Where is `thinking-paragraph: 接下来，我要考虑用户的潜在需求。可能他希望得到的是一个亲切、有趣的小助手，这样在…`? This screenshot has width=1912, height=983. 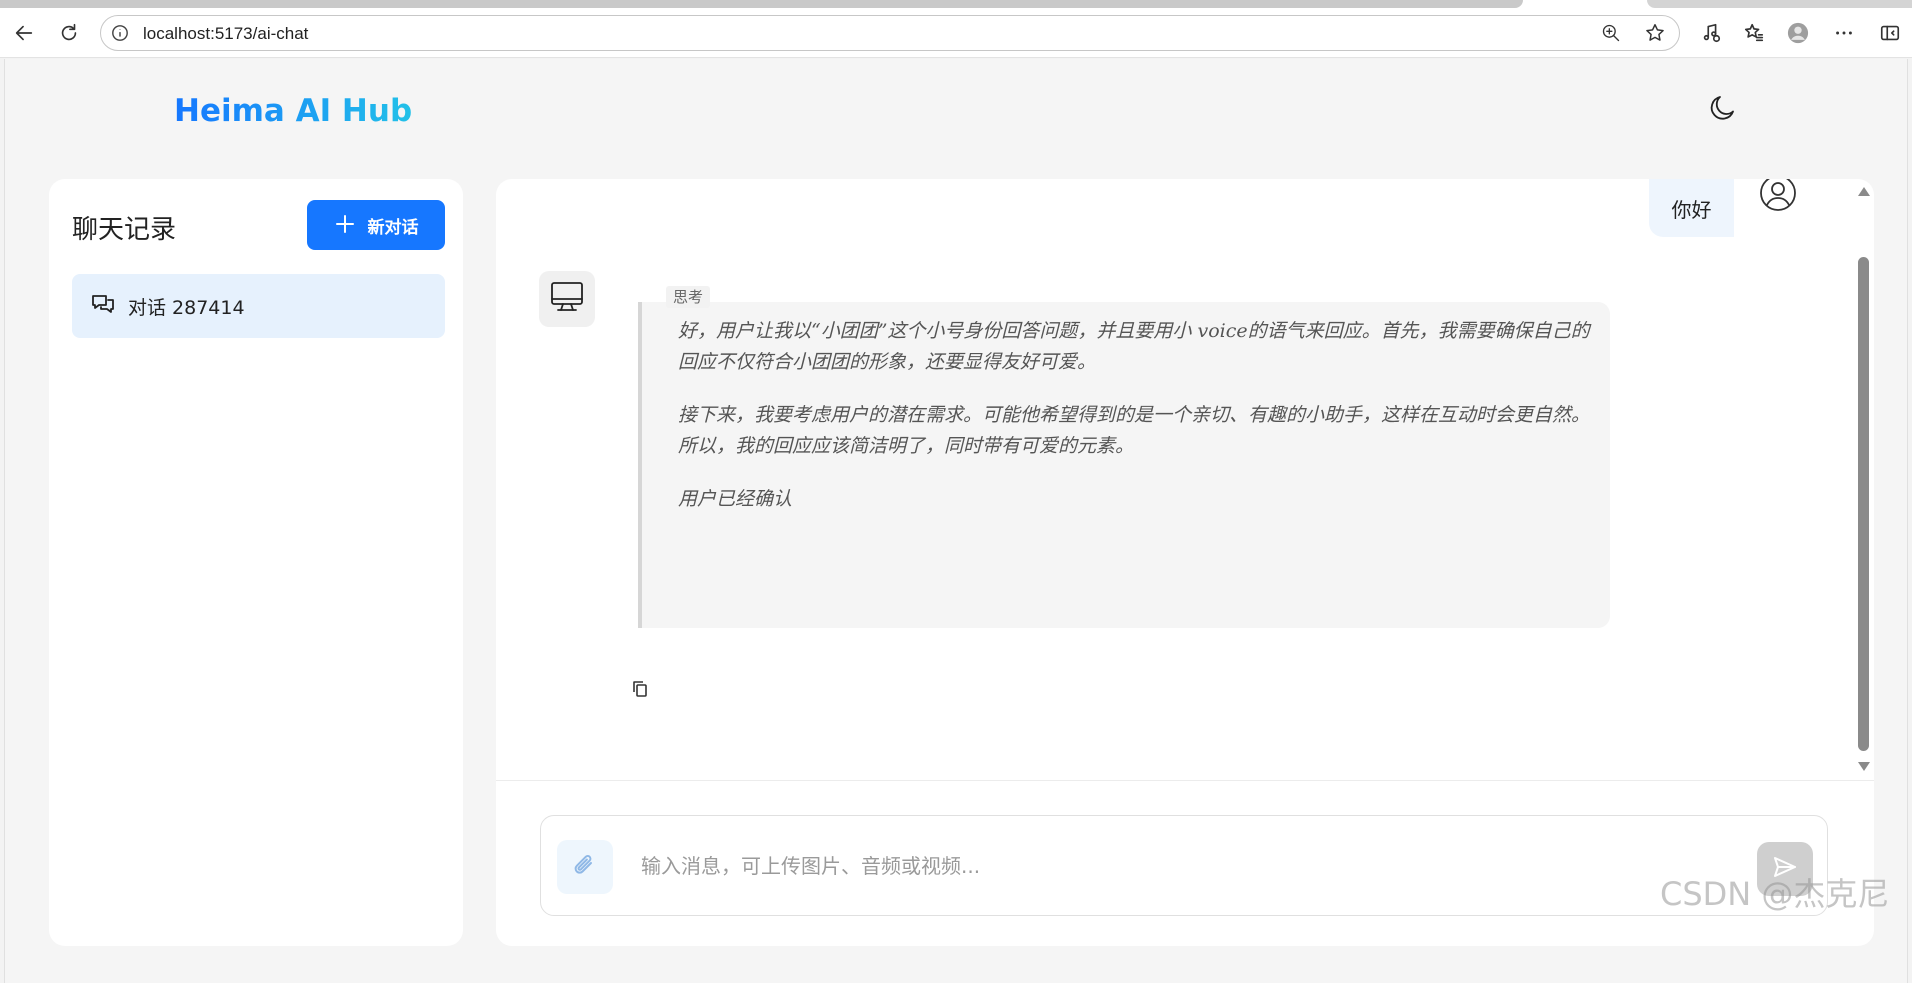 thinking-paragraph: 接下来，我要考虑用户的潜在需求。可能他希望得到的是一个亲切、有趣的小助手，这样在… is located at coordinates (1134, 430).